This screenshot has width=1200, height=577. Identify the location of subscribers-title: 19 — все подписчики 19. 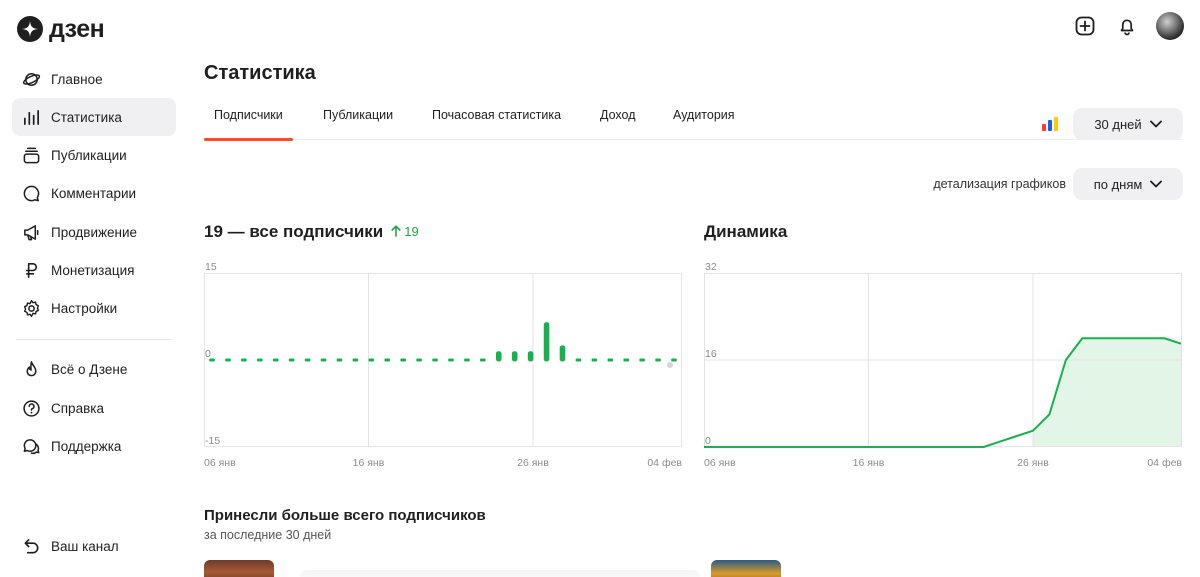
(311, 232).